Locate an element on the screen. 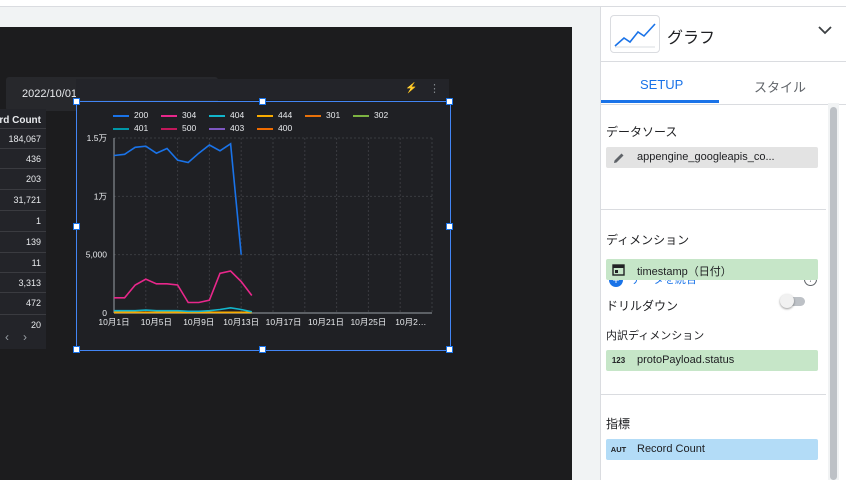 The image size is (846, 480). more-vert-icon: ⋮ is located at coordinates (434, 88).